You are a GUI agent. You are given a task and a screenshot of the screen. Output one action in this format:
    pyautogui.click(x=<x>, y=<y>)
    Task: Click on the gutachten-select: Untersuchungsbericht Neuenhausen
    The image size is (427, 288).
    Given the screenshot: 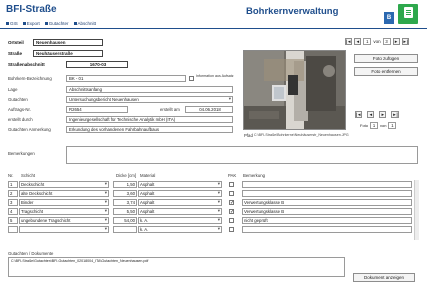 What is the action you would take?
    pyautogui.click(x=149, y=99)
    